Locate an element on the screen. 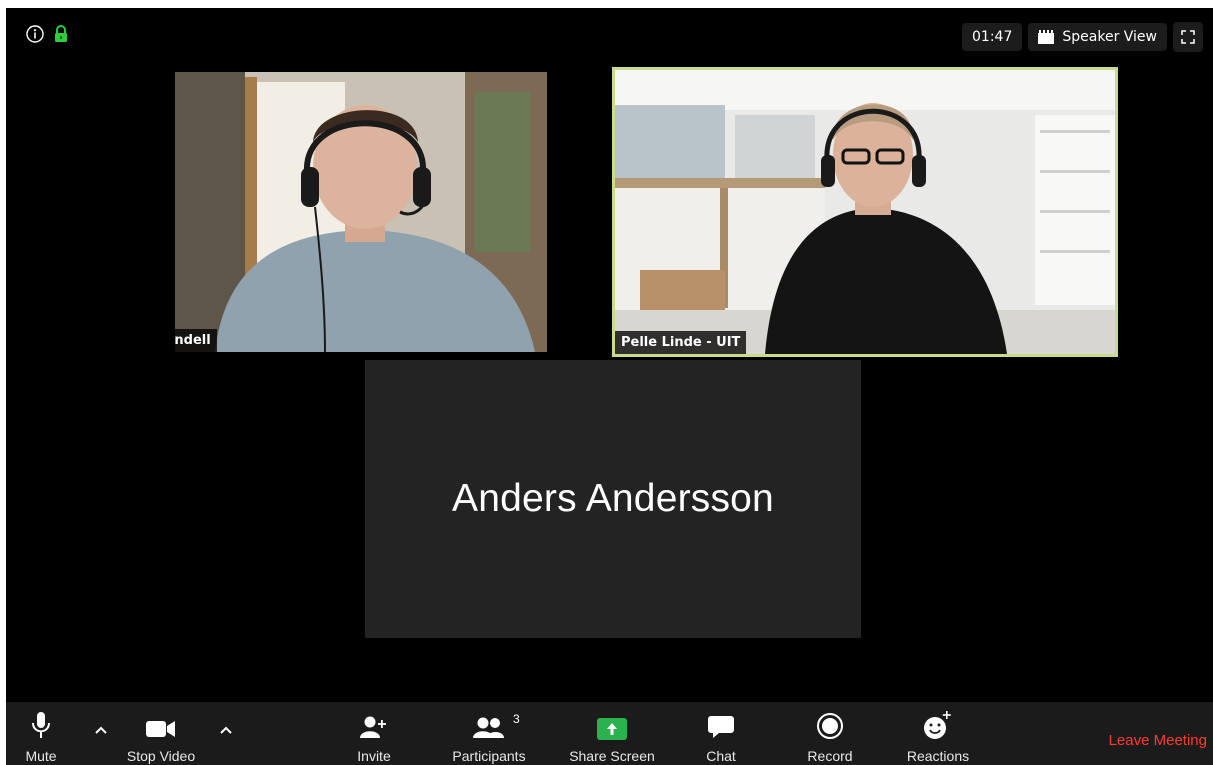  share-screen-label: Share Screen is located at coordinates (612, 756).